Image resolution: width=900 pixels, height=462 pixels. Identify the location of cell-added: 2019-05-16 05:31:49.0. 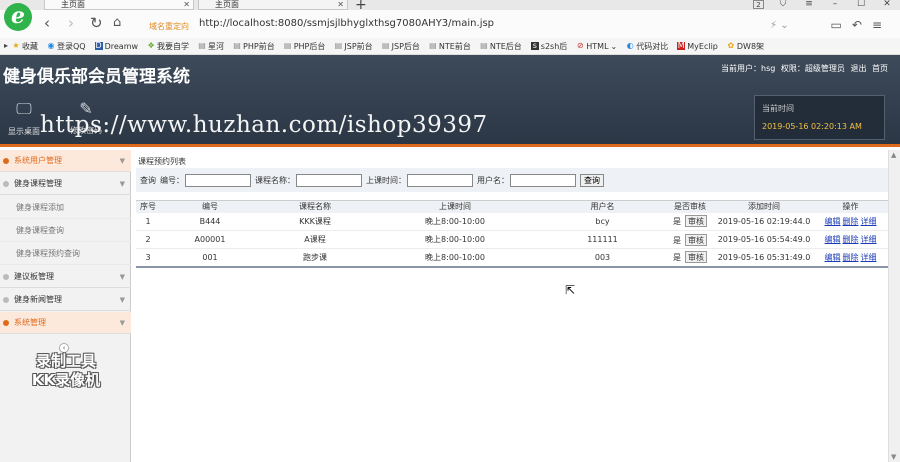
(764, 258).